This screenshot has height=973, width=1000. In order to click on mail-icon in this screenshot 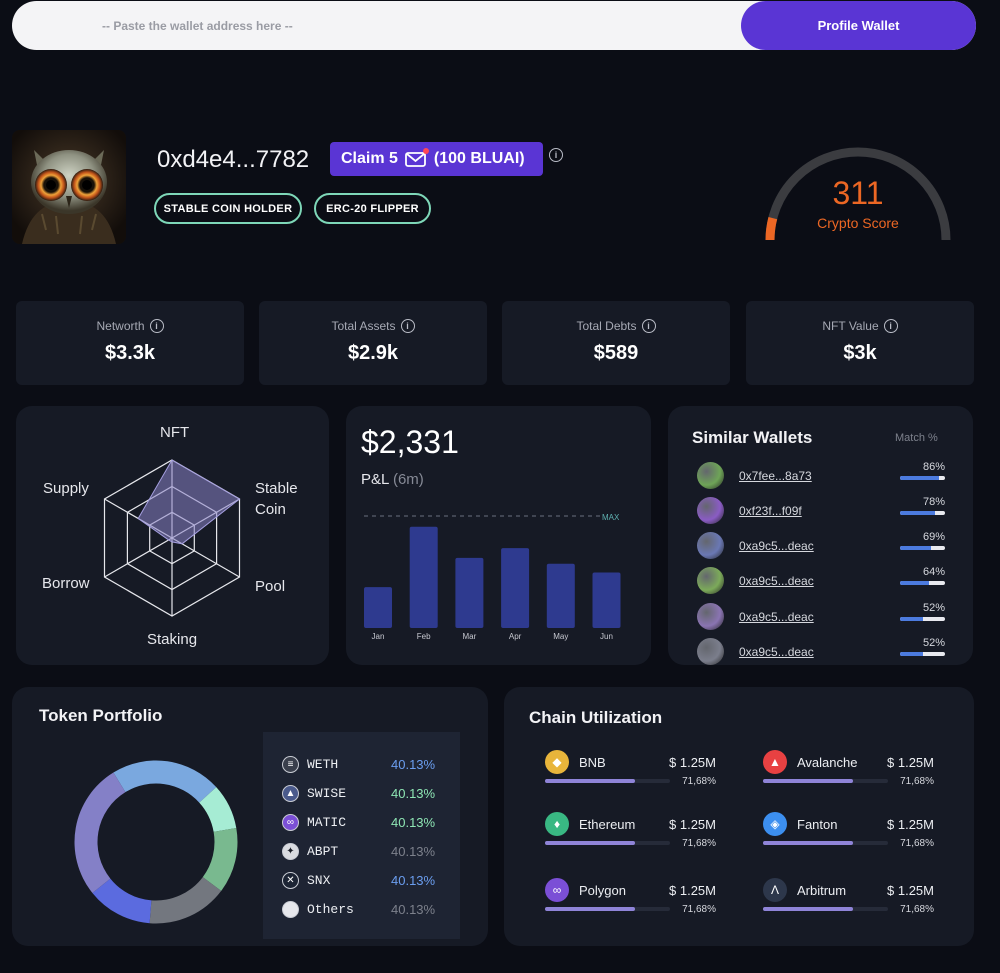, I will do `click(417, 157)`.